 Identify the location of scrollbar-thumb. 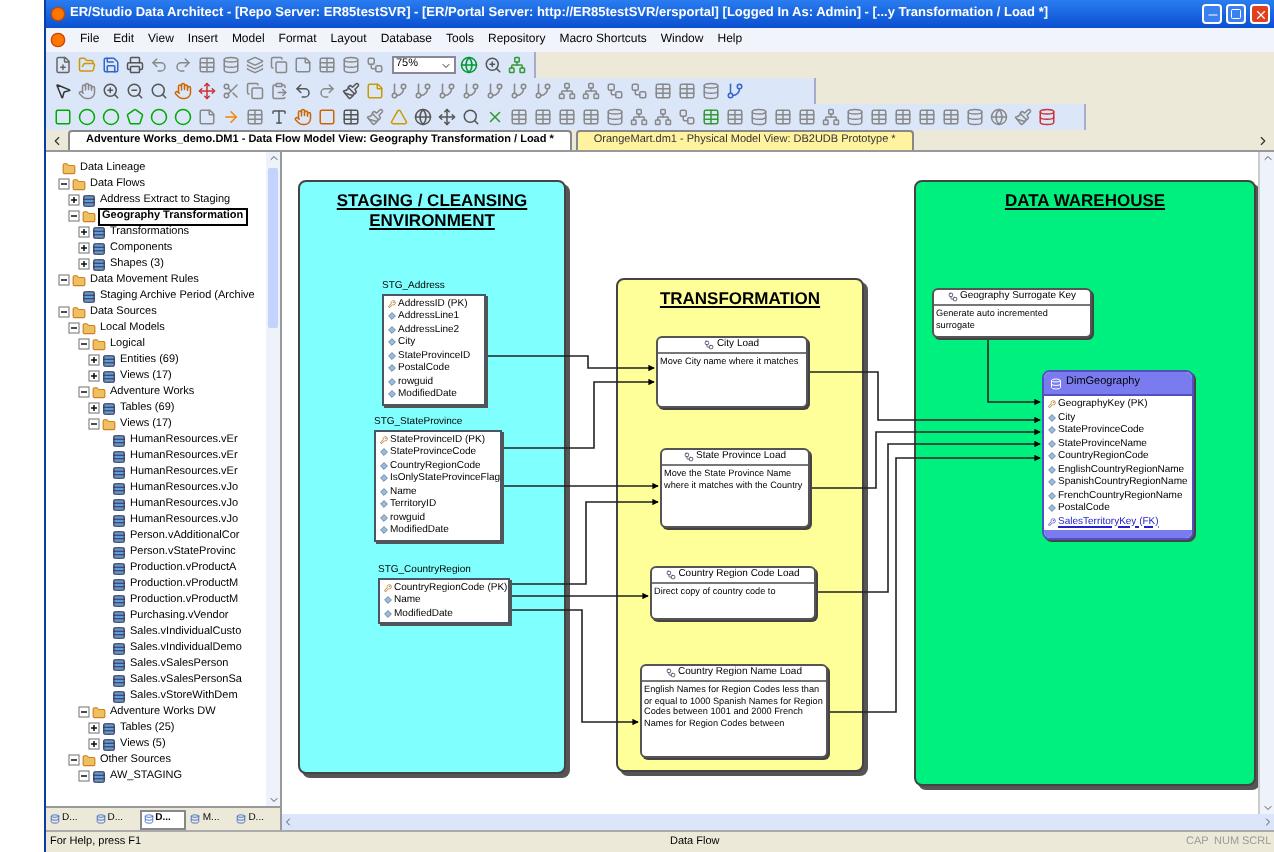
(273, 248).